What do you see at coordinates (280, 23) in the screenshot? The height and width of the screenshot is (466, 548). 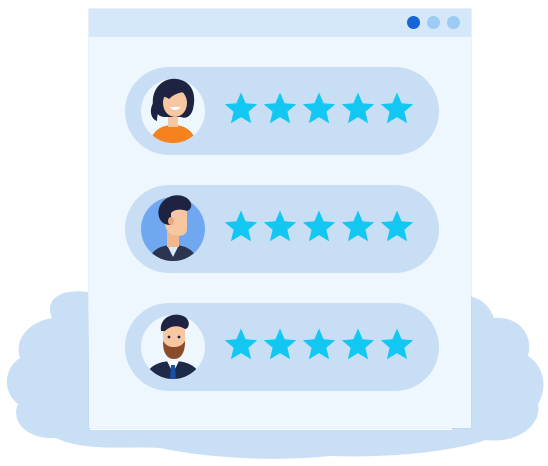 I see `window-titlebar` at bounding box center [280, 23].